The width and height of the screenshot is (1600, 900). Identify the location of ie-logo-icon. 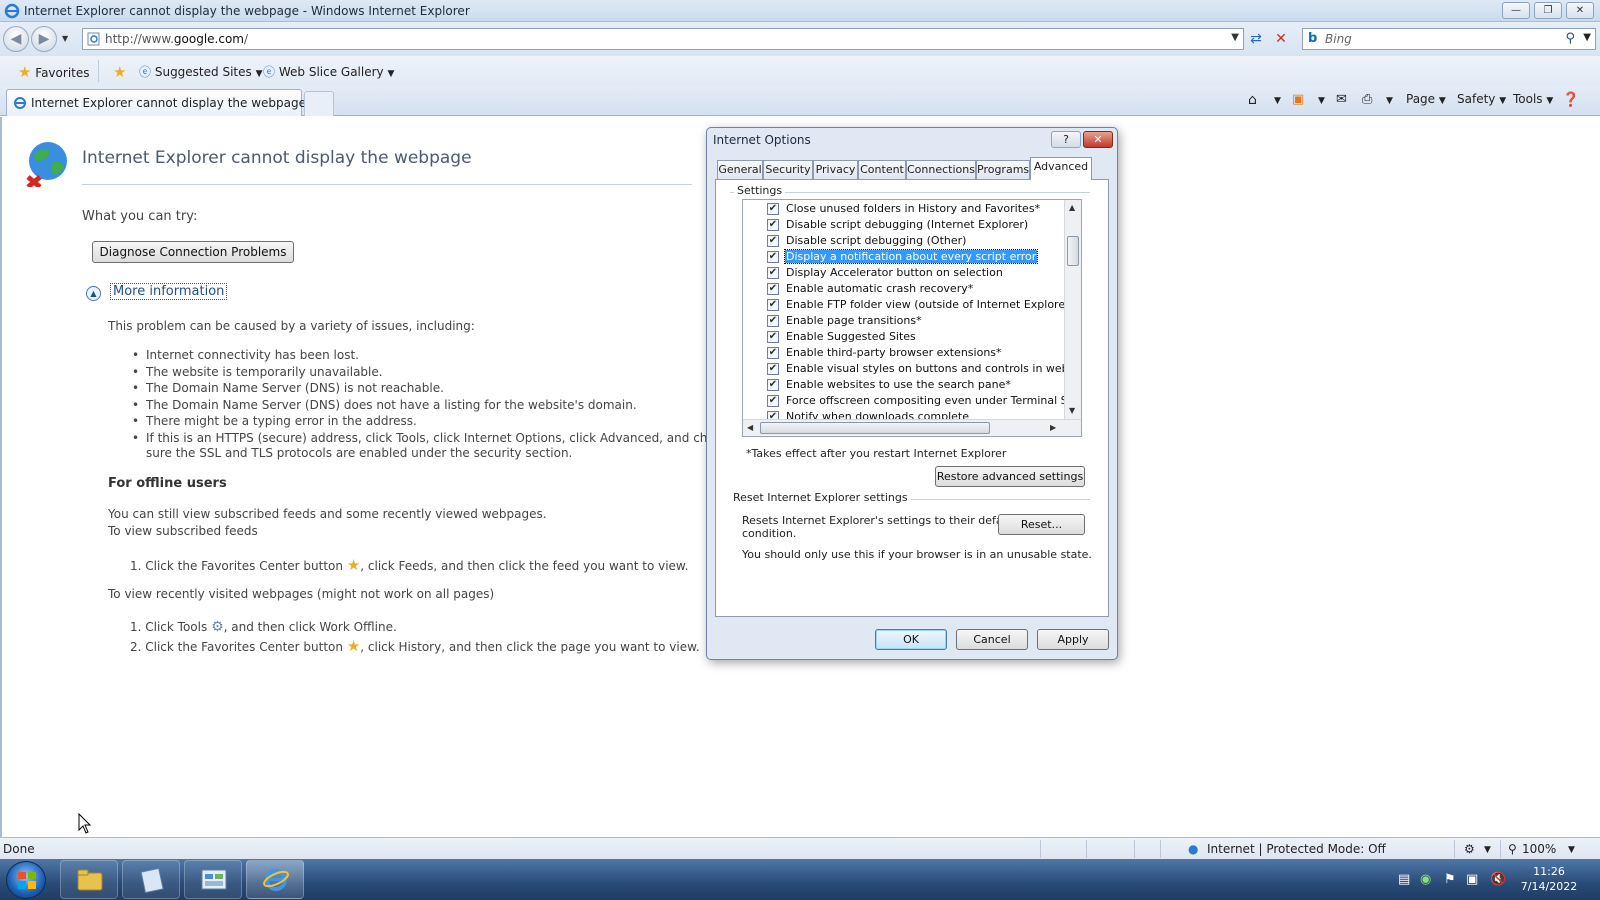
(12, 11).